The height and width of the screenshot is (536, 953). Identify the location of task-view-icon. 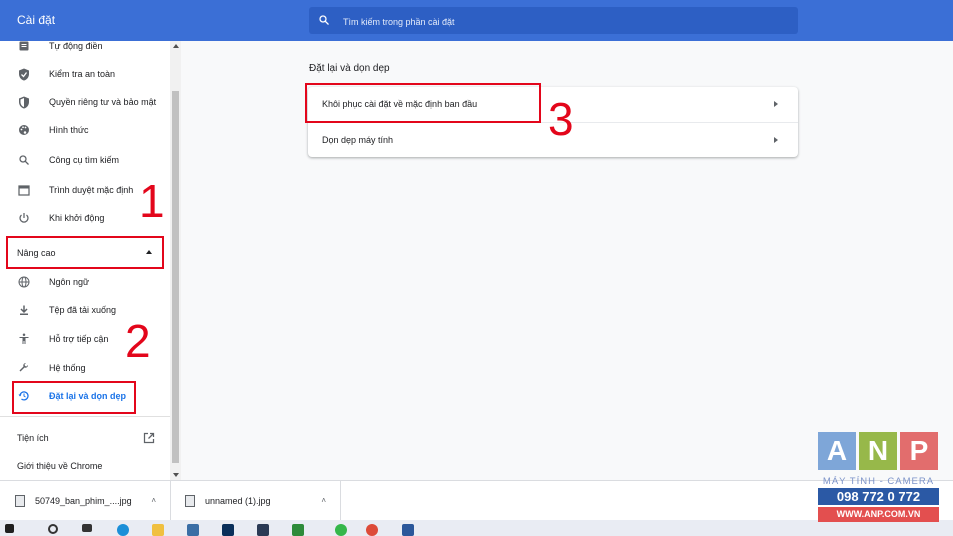
(87, 528).